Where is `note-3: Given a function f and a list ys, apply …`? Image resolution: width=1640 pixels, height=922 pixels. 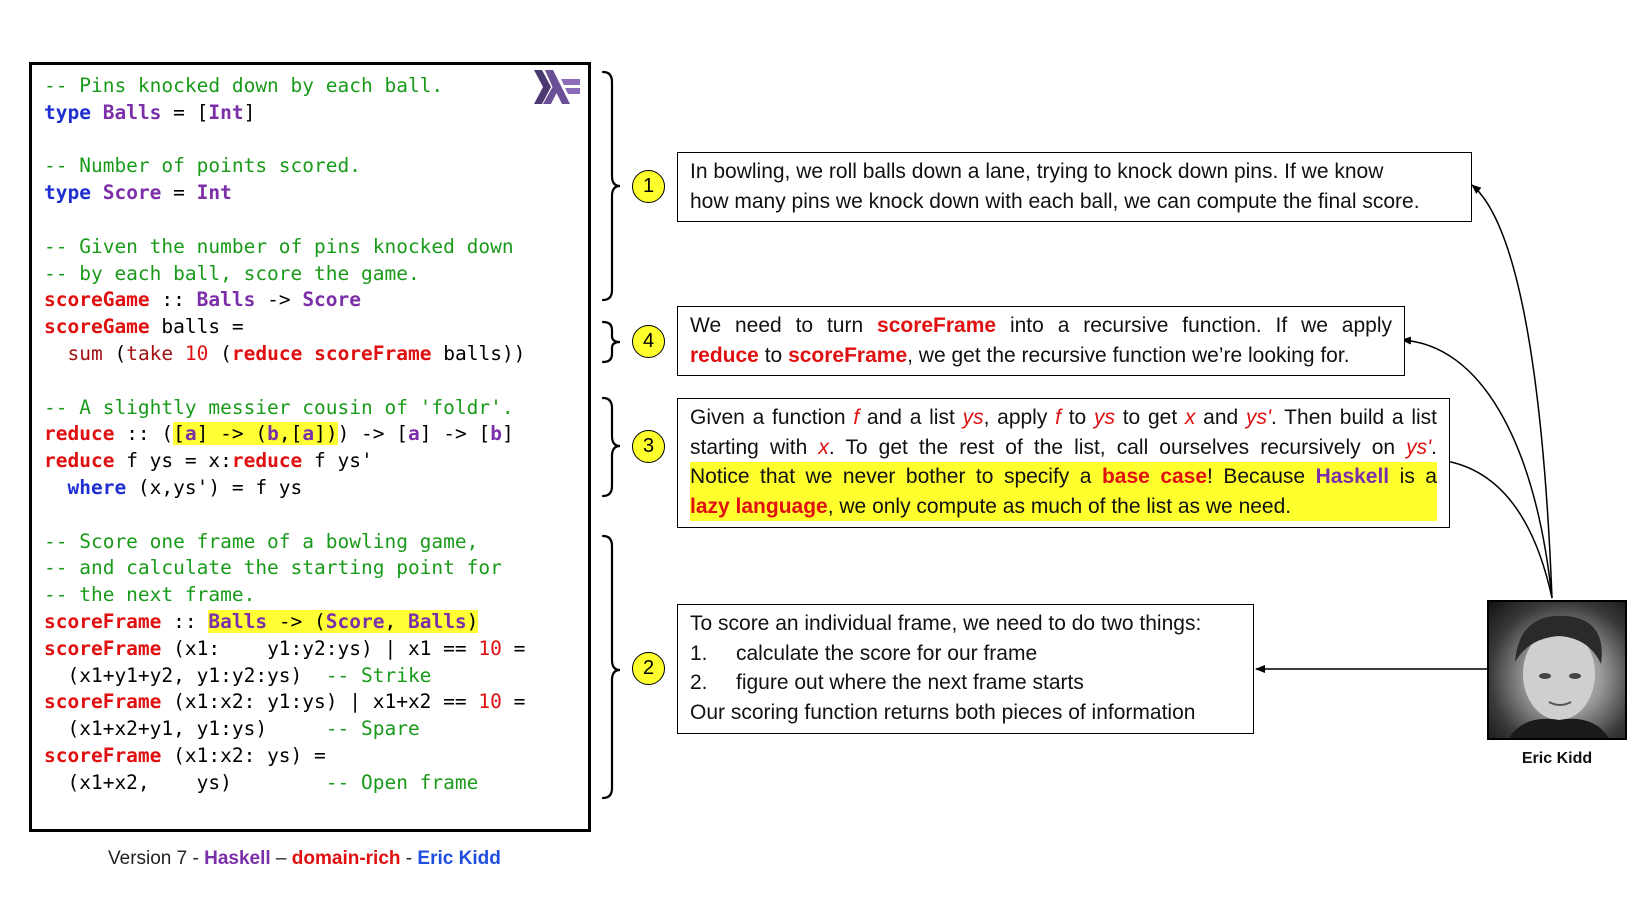
note-3: Given a function f and a list ys, apply … is located at coordinates (1063, 463).